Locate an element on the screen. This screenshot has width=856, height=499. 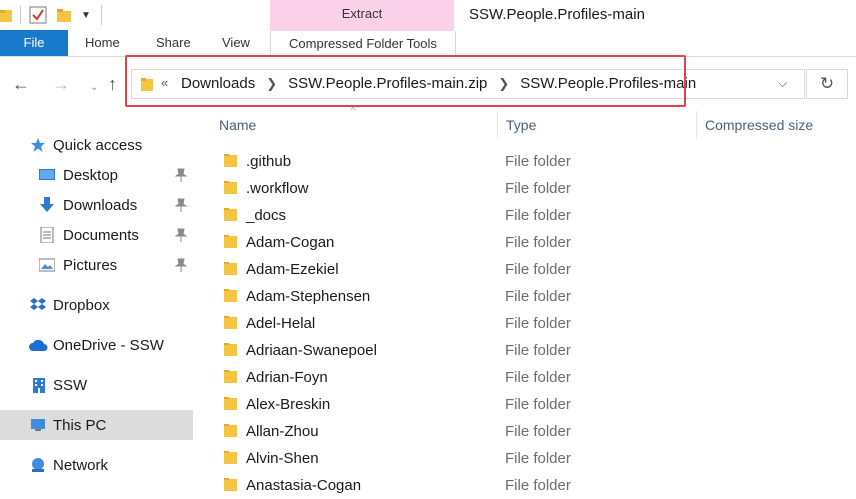
customize-toolbar-icon: ▼ is located at coordinates (86, 15).